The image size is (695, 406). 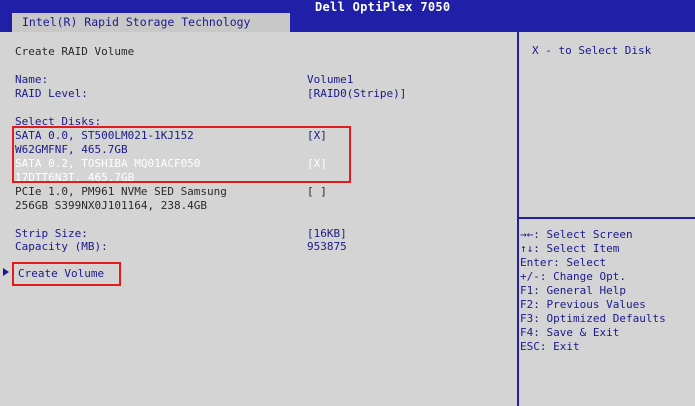 I want to click on key-legend-desc: Exit, so click(x=566, y=346).